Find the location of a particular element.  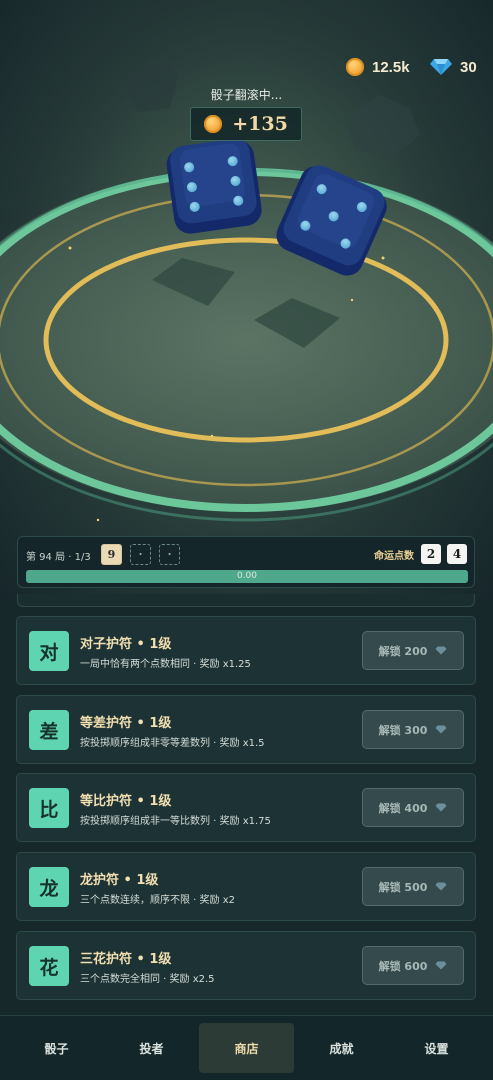

progress-bar: 0.00 is located at coordinates (247, 576).